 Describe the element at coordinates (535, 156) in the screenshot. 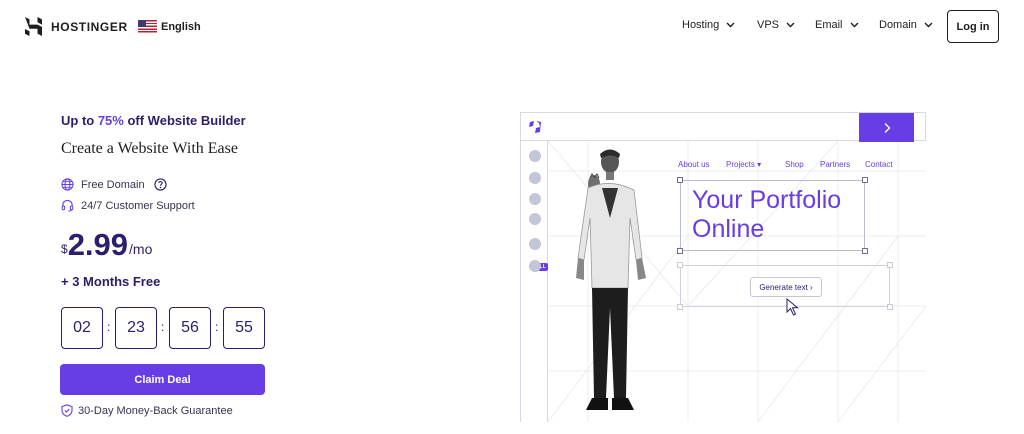

I see `add-element-icon` at that location.